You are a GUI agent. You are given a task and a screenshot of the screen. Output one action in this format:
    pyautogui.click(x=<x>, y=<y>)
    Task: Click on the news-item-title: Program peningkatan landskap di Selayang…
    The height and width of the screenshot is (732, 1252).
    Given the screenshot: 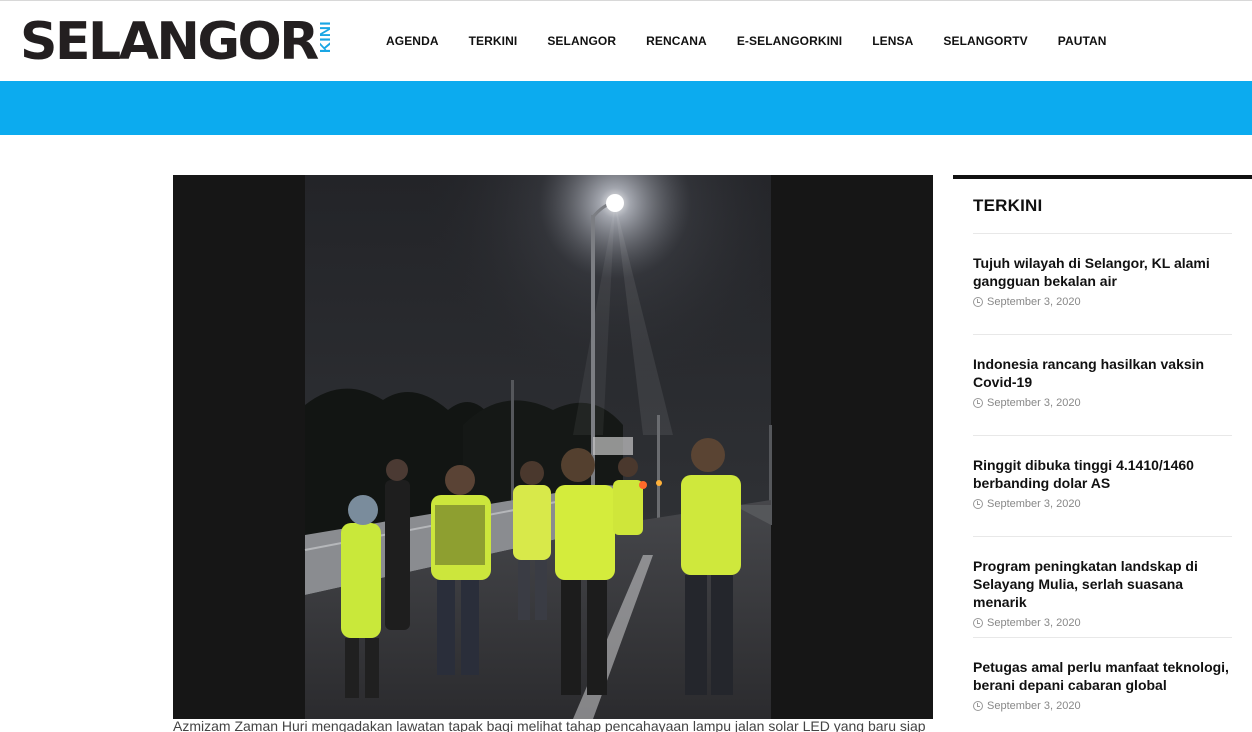 What is the action you would take?
    pyautogui.click(x=1102, y=584)
    